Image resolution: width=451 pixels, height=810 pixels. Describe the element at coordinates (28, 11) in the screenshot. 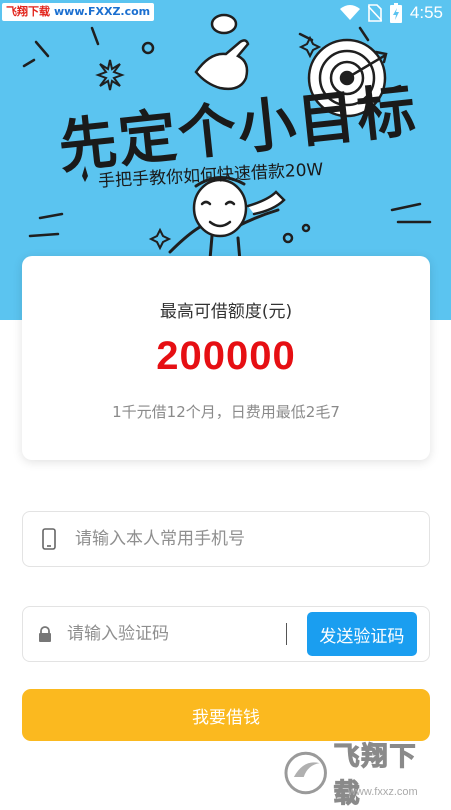

I see `site-name: 飞翔下载` at that location.